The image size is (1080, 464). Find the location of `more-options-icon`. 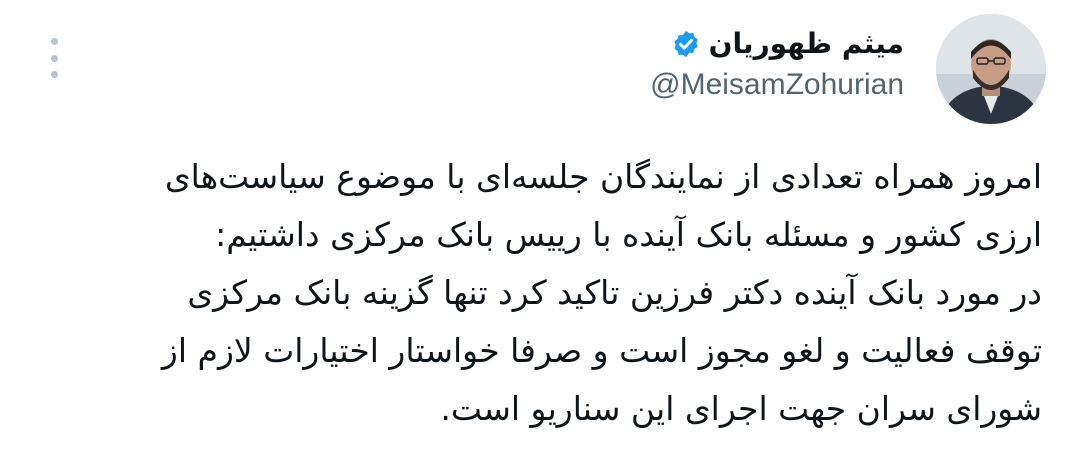

more-options-icon is located at coordinates (54, 58).